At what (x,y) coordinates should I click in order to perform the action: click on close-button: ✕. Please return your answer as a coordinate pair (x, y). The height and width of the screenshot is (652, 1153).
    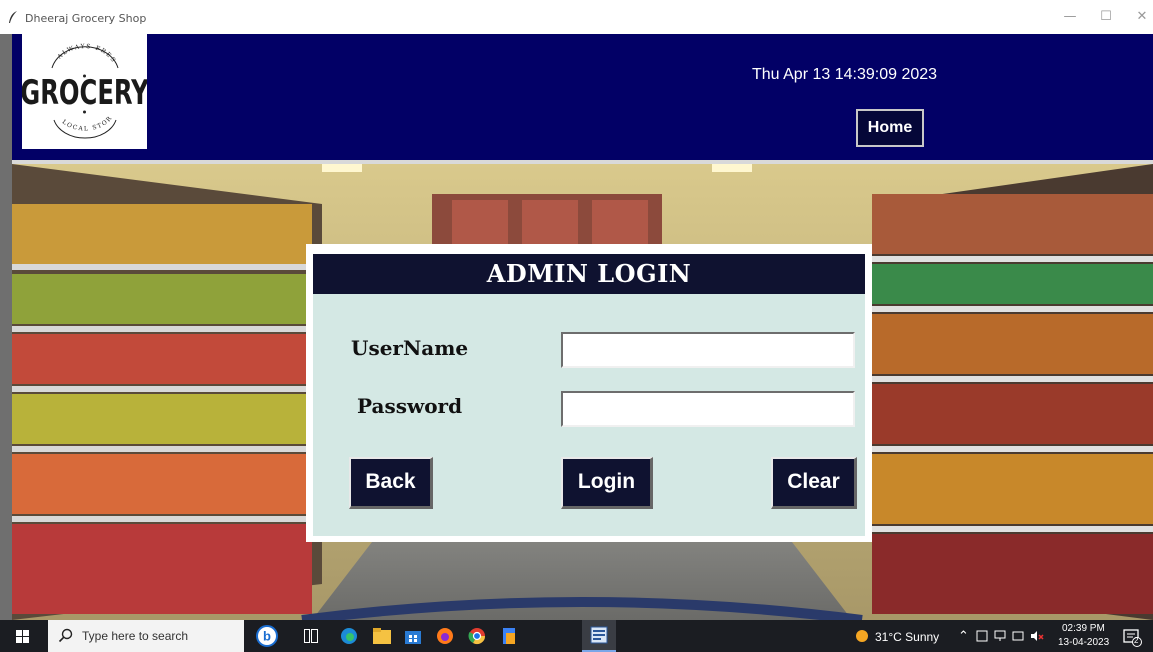
    Looking at the image, I should click on (1138, 17).